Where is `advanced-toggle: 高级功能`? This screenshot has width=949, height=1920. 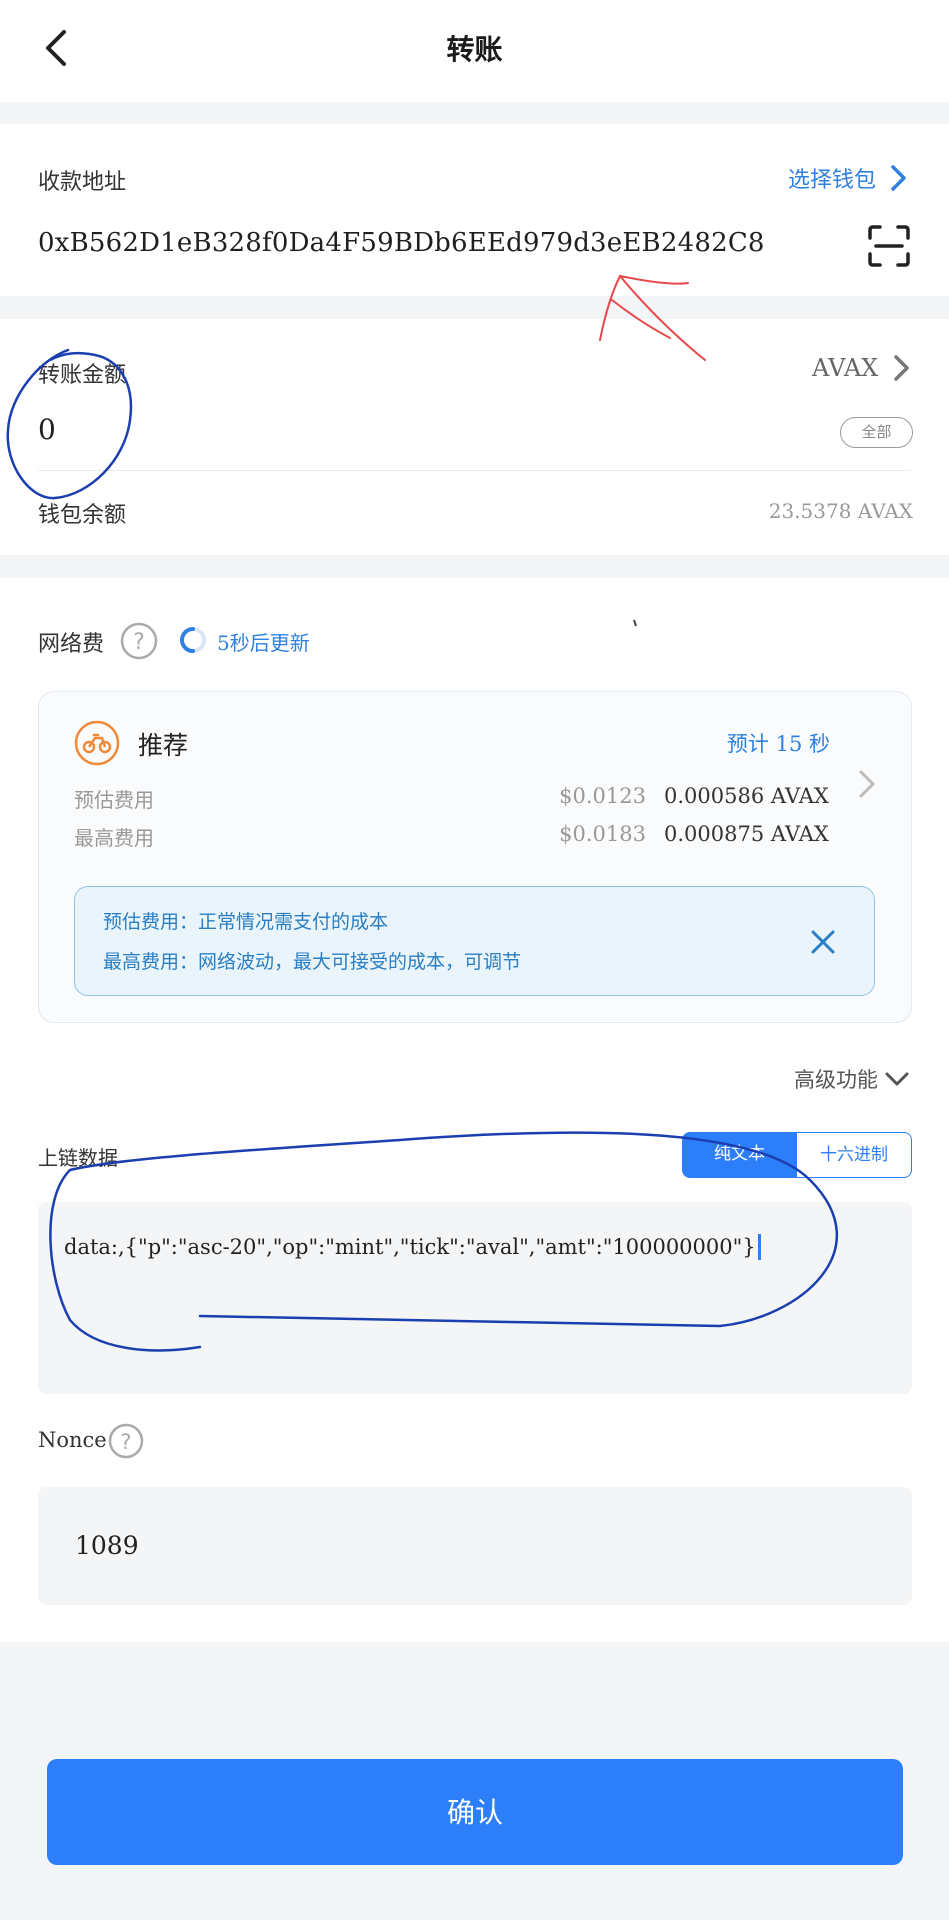
advanced-toggle: 高级功能 is located at coordinates (852, 1079).